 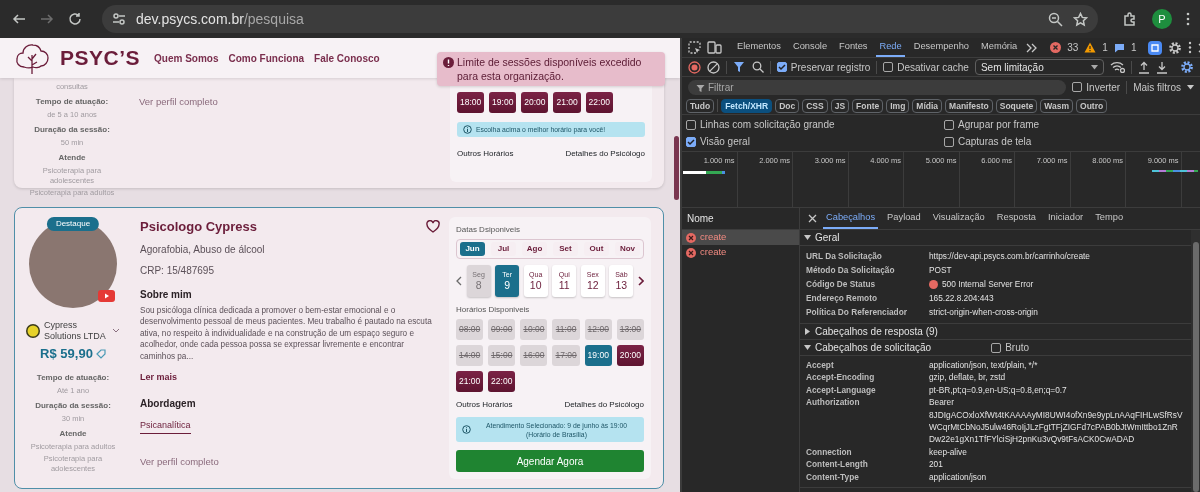 What do you see at coordinates (502, 329) in the screenshot?
I see `time-slot: 09:00` at bounding box center [502, 329].